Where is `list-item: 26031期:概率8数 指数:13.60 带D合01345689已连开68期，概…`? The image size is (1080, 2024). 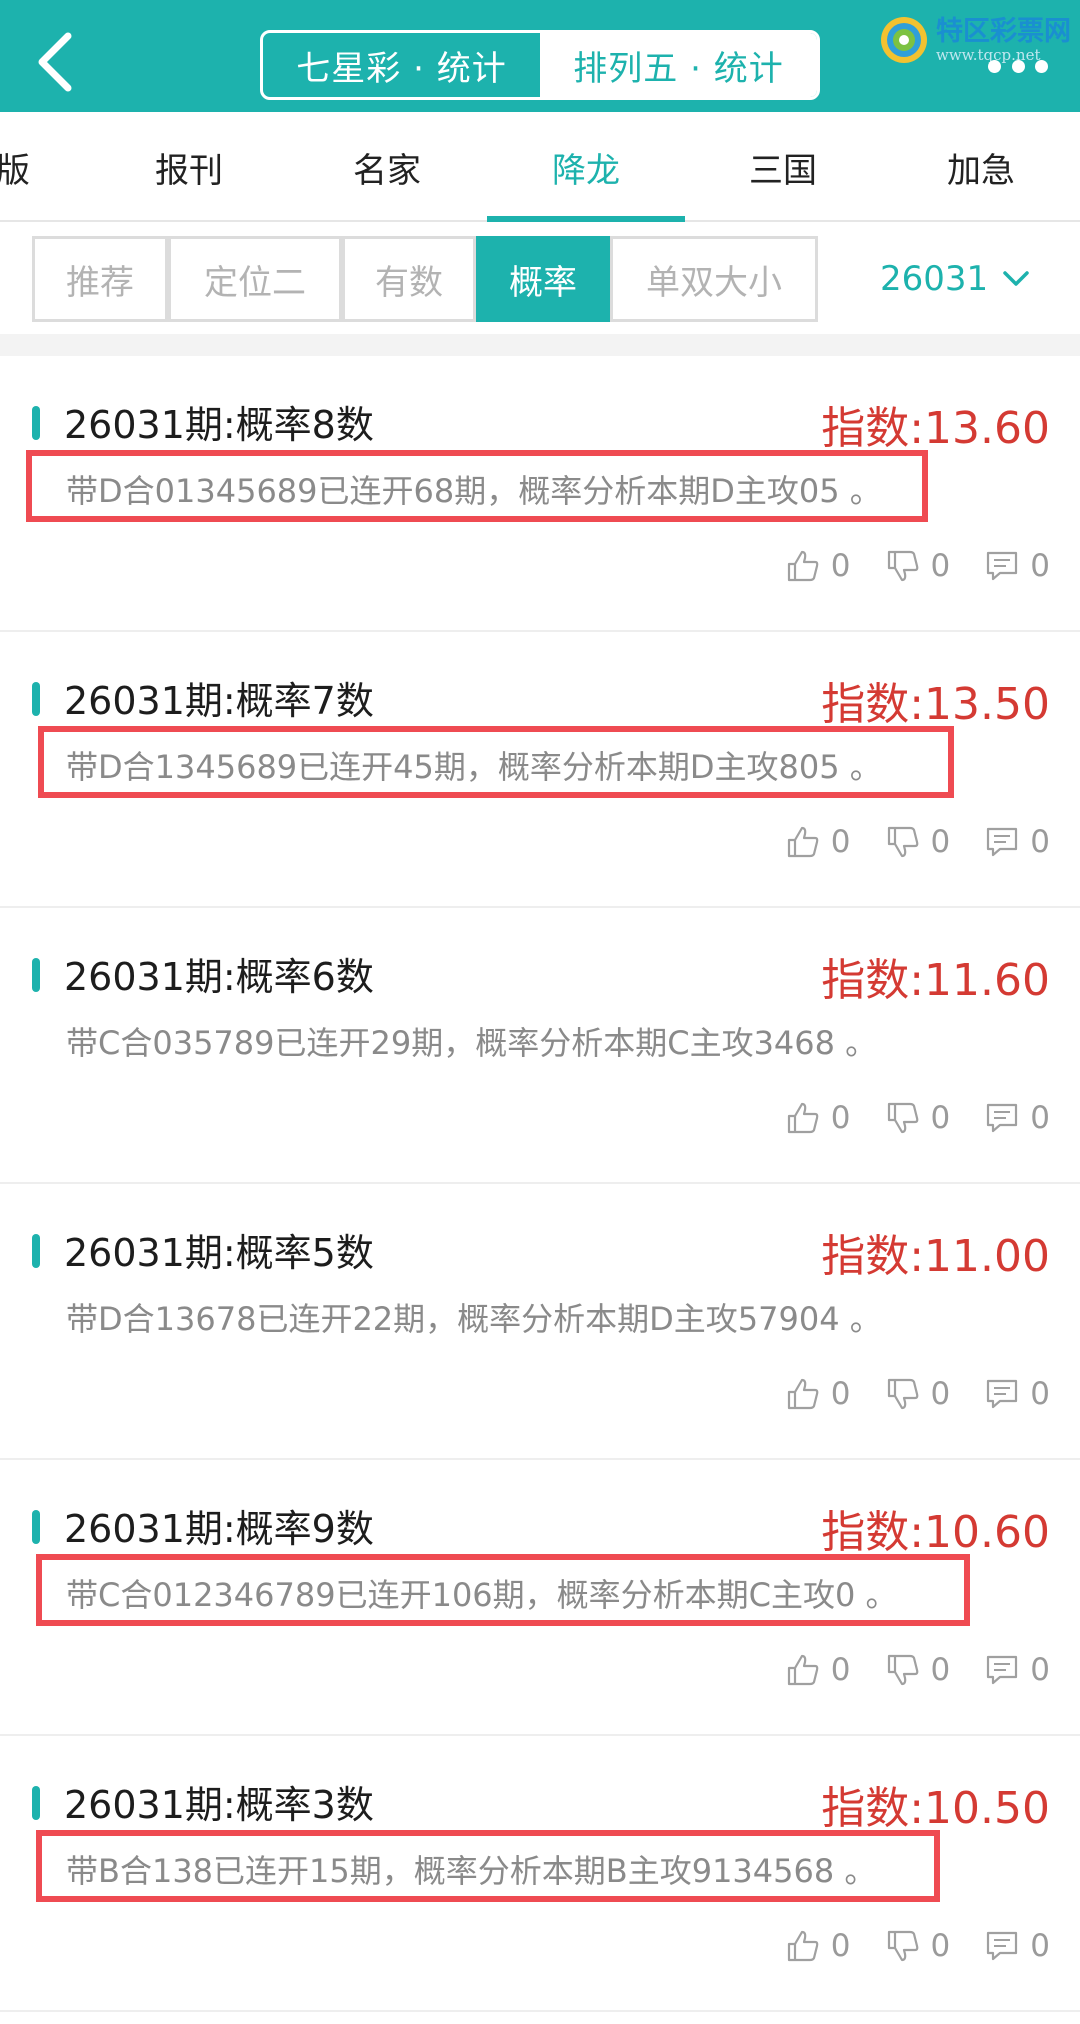
list-item: 26031期:概率8数 指数:13.60 带D合01345689已连开68期，概… is located at coordinates (540, 494).